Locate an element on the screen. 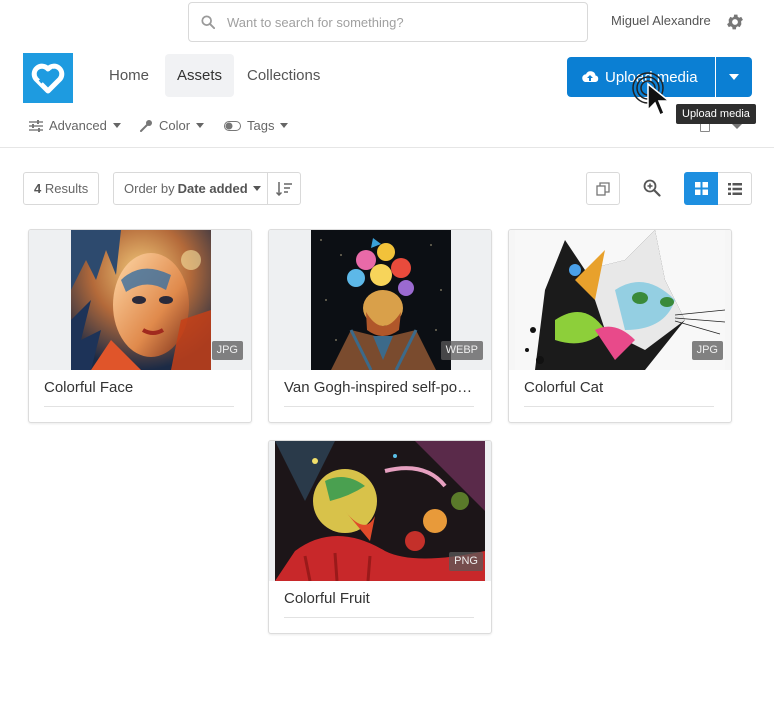 The width and height of the screenshot is (774, 701). filter-color: Color is located at coordinates (172, 125).